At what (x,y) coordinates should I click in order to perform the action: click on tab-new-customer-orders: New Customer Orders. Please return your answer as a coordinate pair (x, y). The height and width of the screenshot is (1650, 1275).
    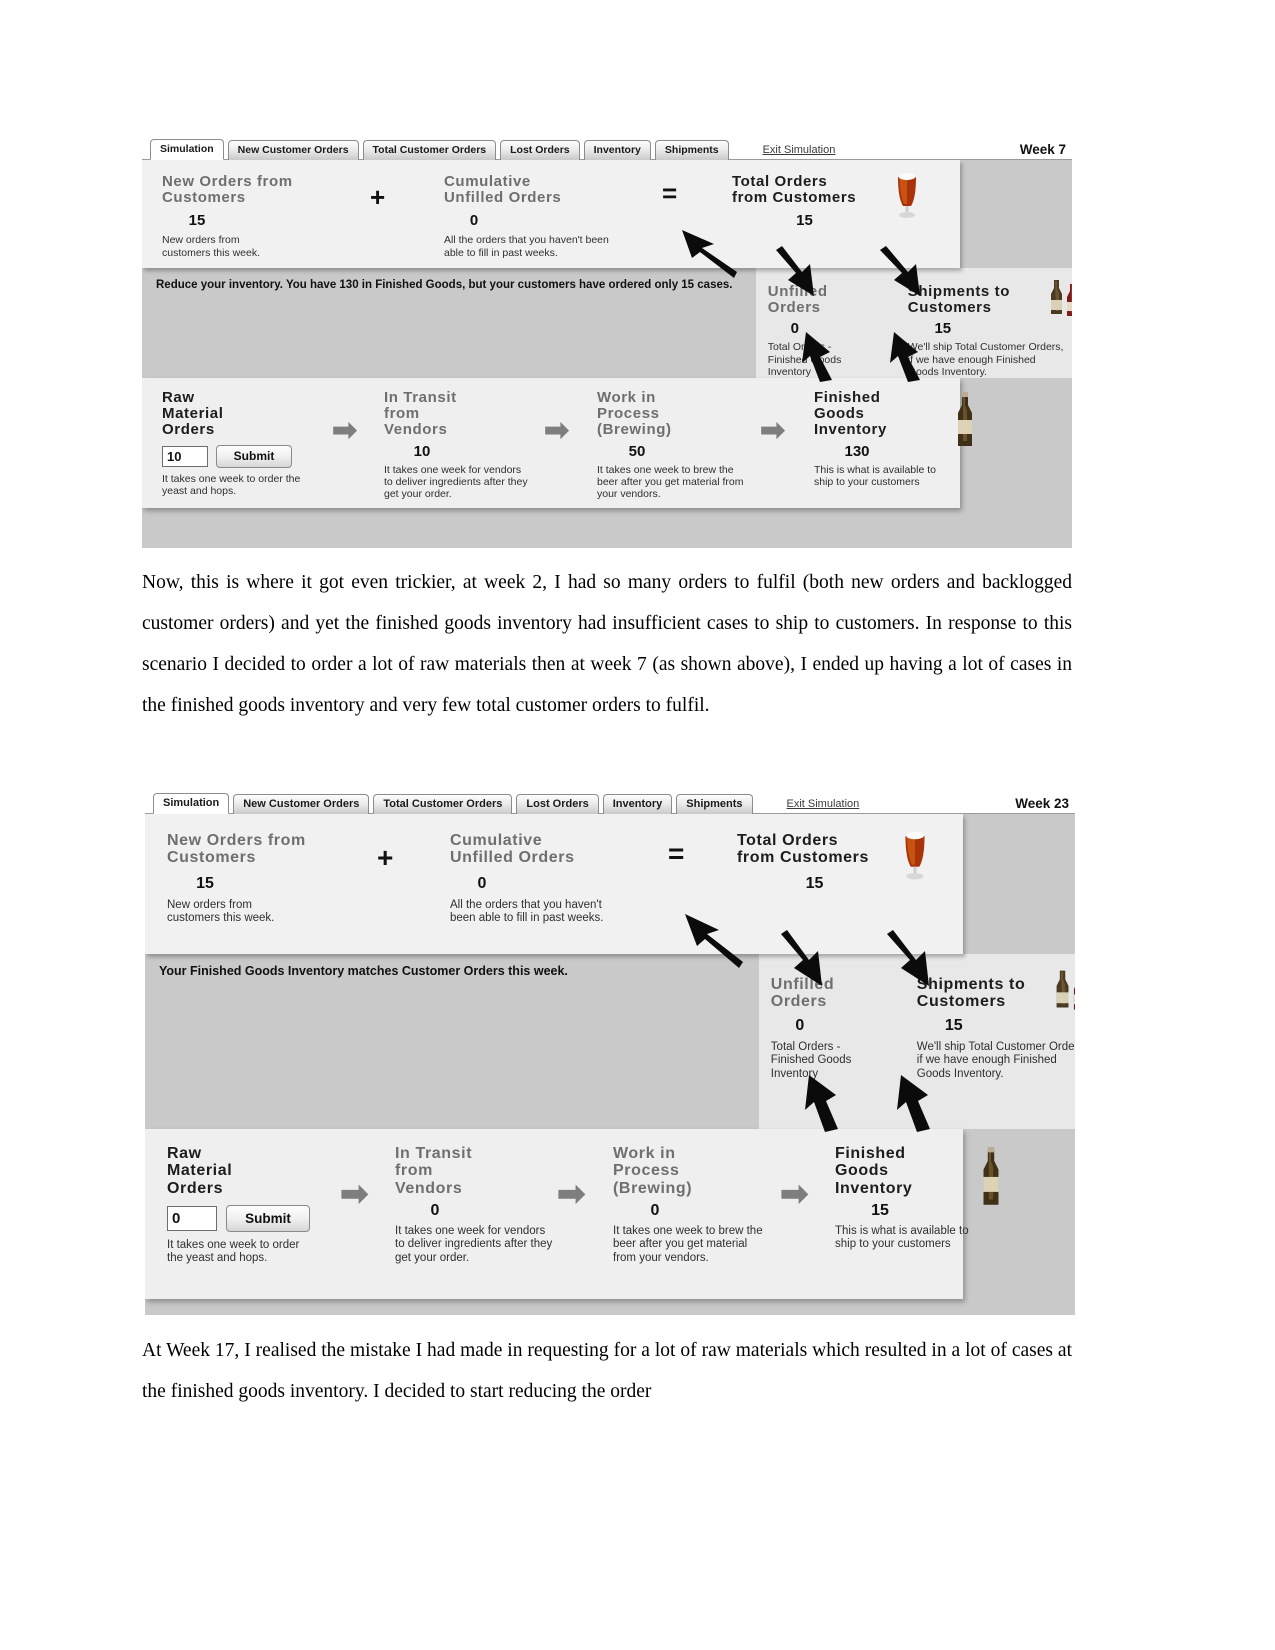
    Looking at the image, I should click on (293, 150).